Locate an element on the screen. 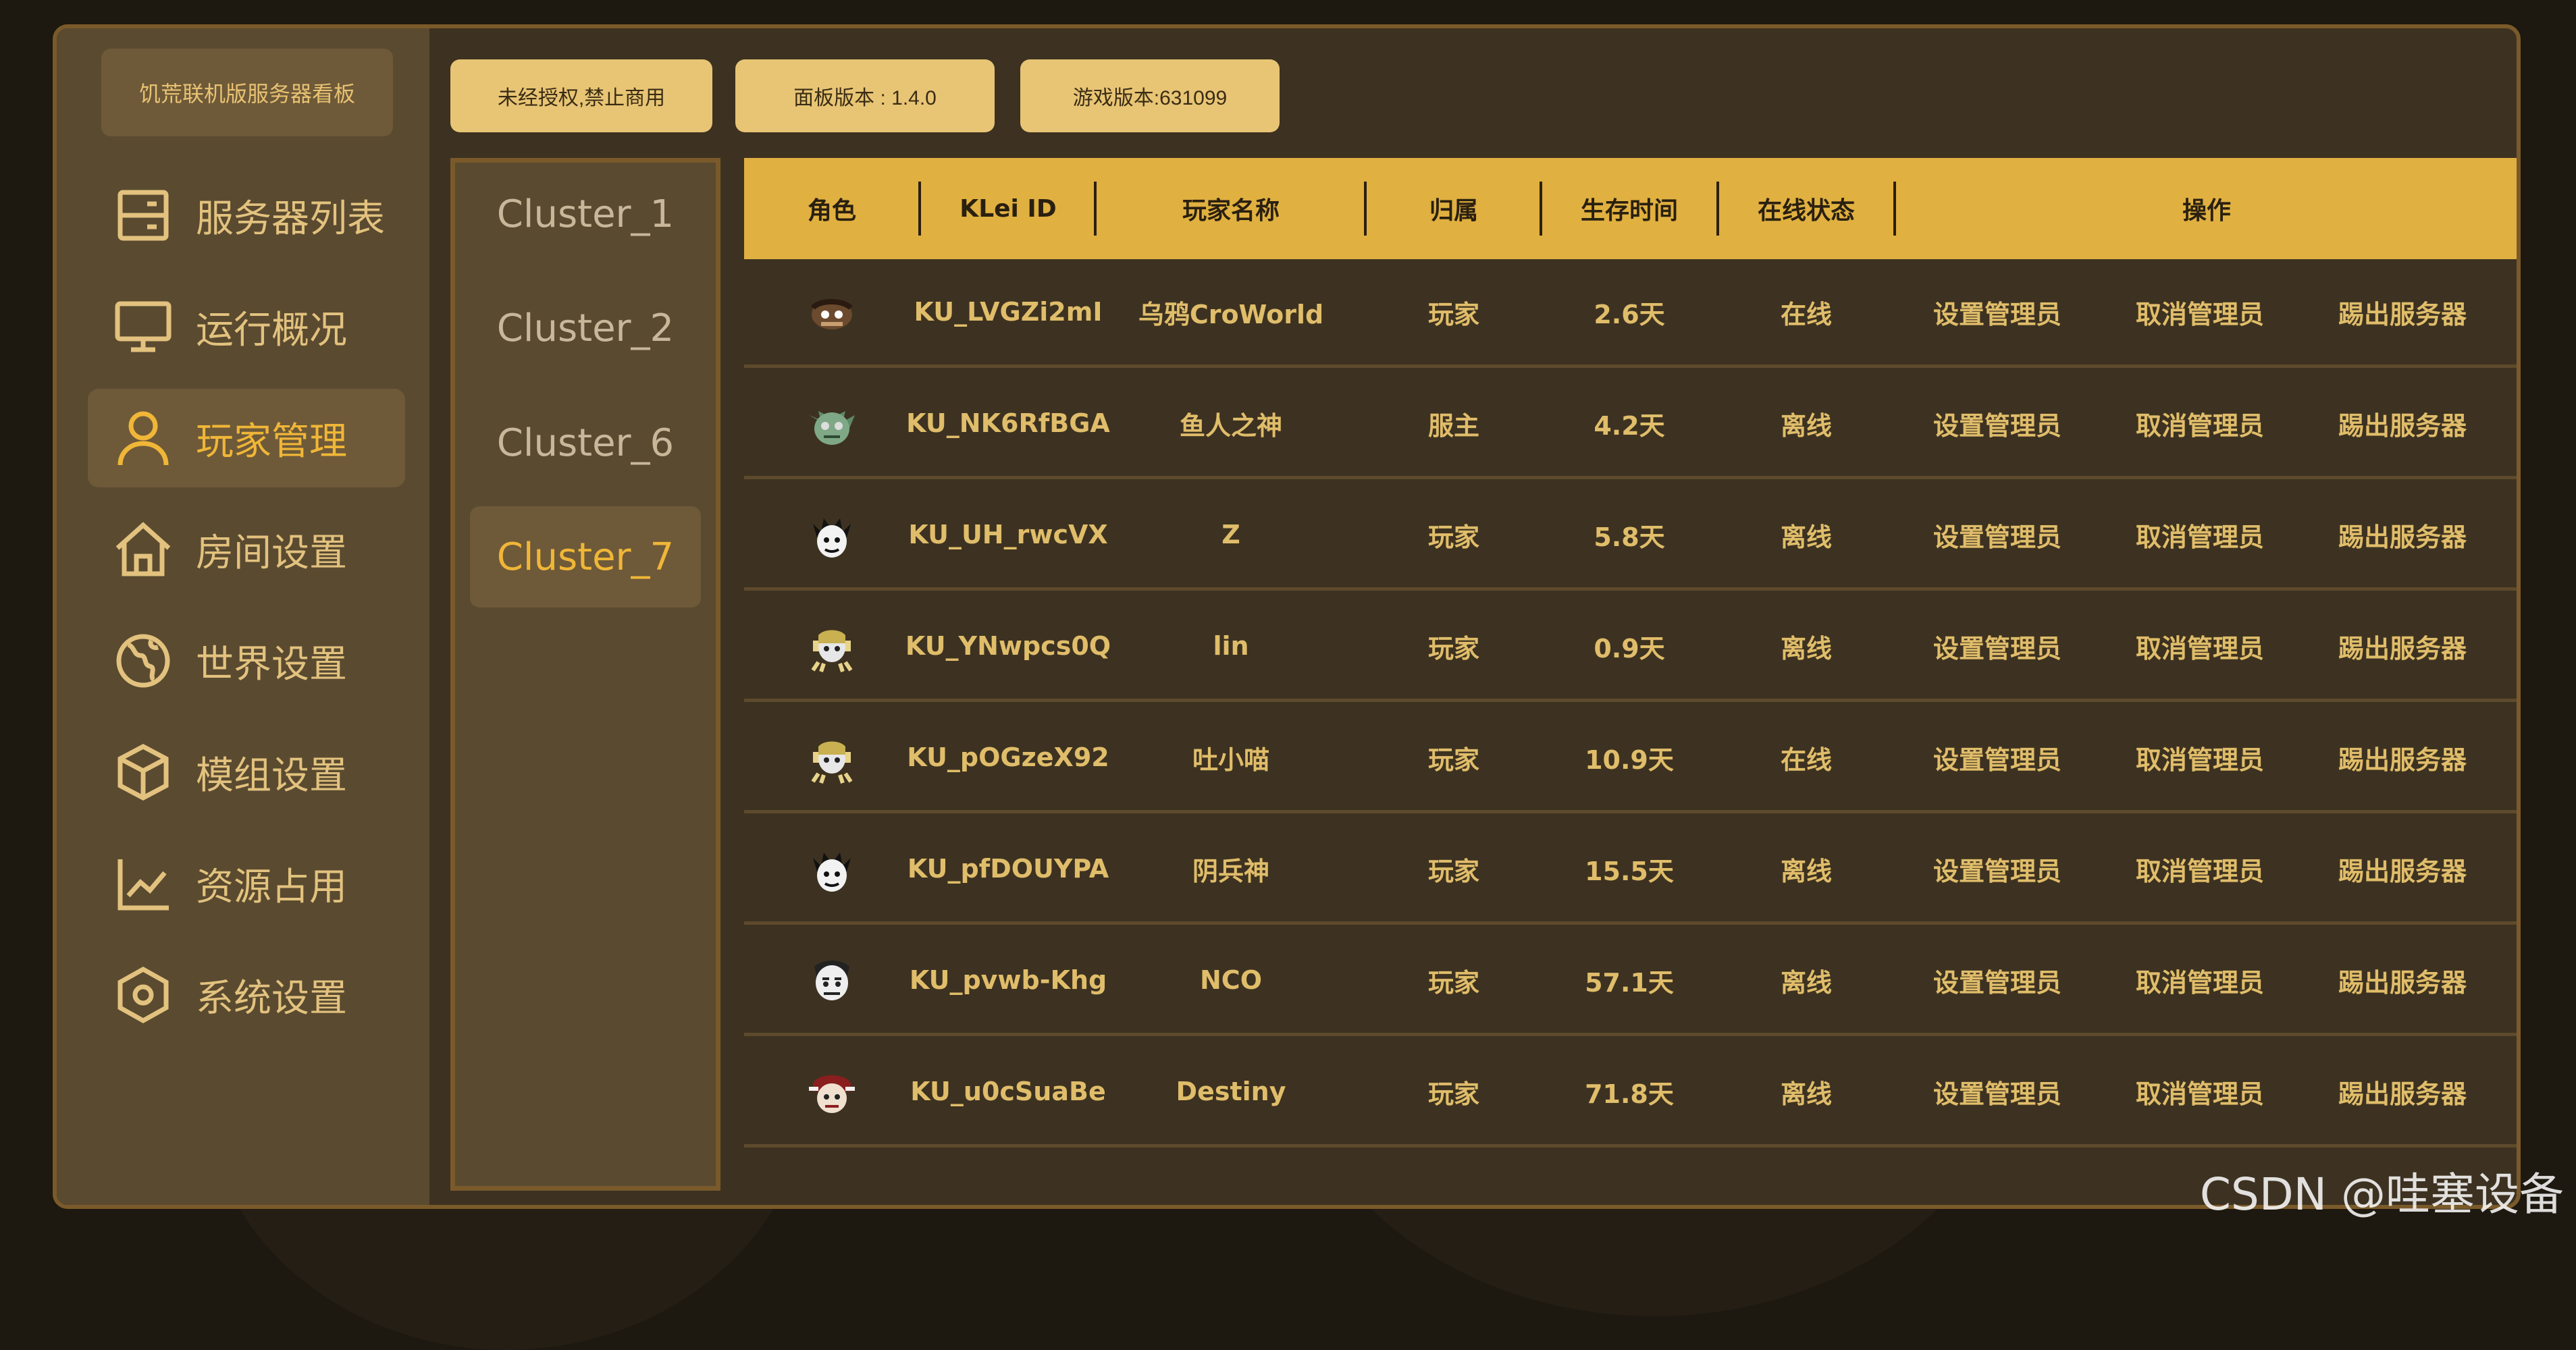  table-row: KU_NK6RfBGA 鱼人之神 服主 4.2天 离线 设置管理员 取消管理员 踢出服务器 is located at coordinates (1630, 425).